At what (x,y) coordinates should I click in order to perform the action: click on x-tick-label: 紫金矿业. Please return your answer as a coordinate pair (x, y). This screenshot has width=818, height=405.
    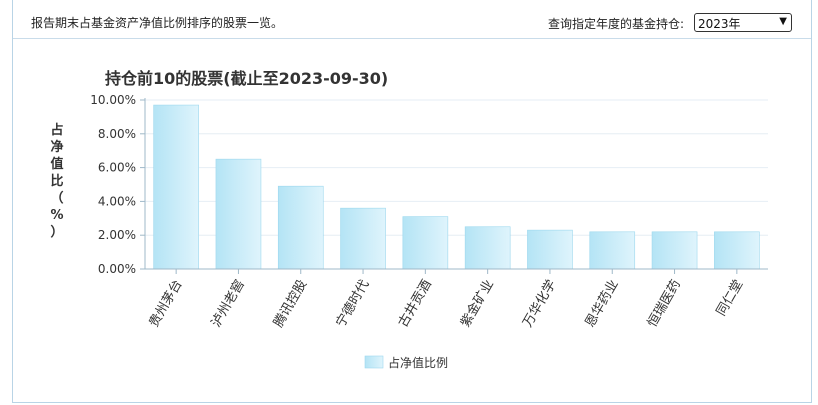
    Looking at the image, I should click on (477, 303).